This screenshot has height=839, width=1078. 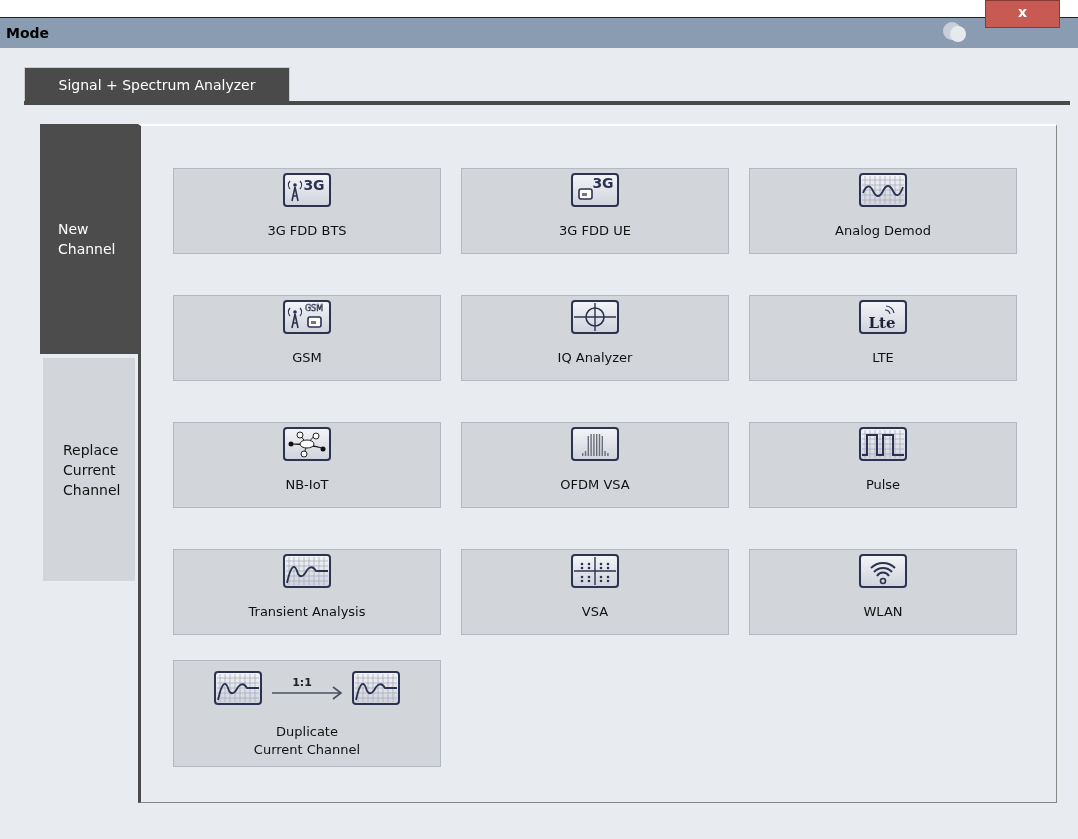 What do you see at coordinates (1022, 14) in the screenshot?
I see `close-button: x` at bounding box center [1022, 14].